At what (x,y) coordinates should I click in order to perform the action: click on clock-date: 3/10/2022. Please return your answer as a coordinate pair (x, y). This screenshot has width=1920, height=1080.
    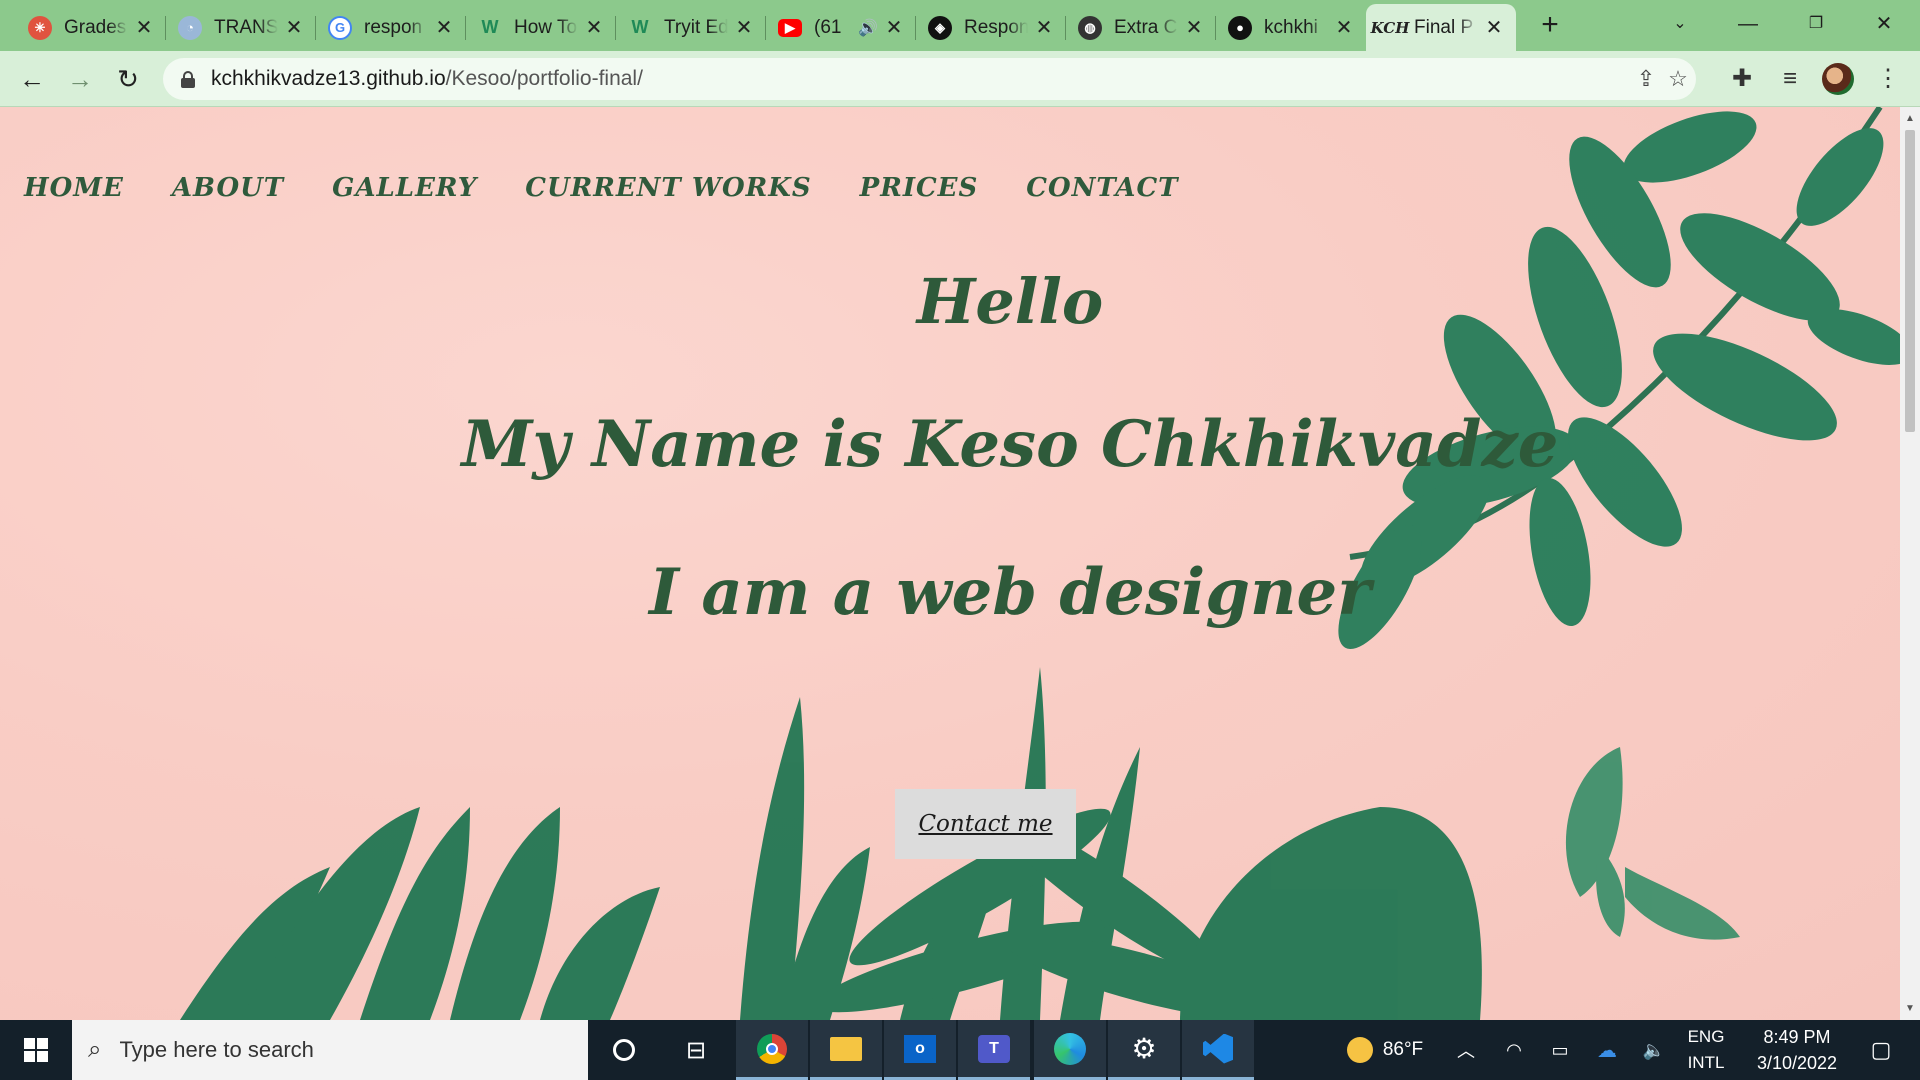
    Looking at the image, I should click on (1797, 1063).